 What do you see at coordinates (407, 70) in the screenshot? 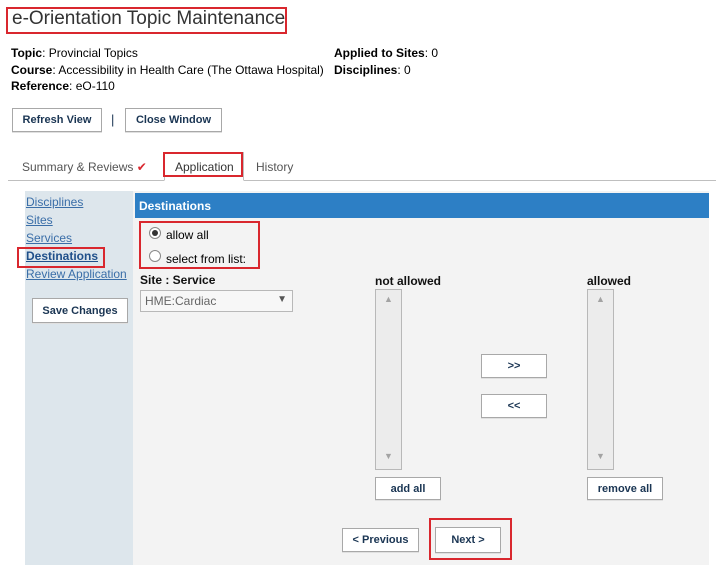
I see `disciplines-value: 0` at bounding box center [407, 70].